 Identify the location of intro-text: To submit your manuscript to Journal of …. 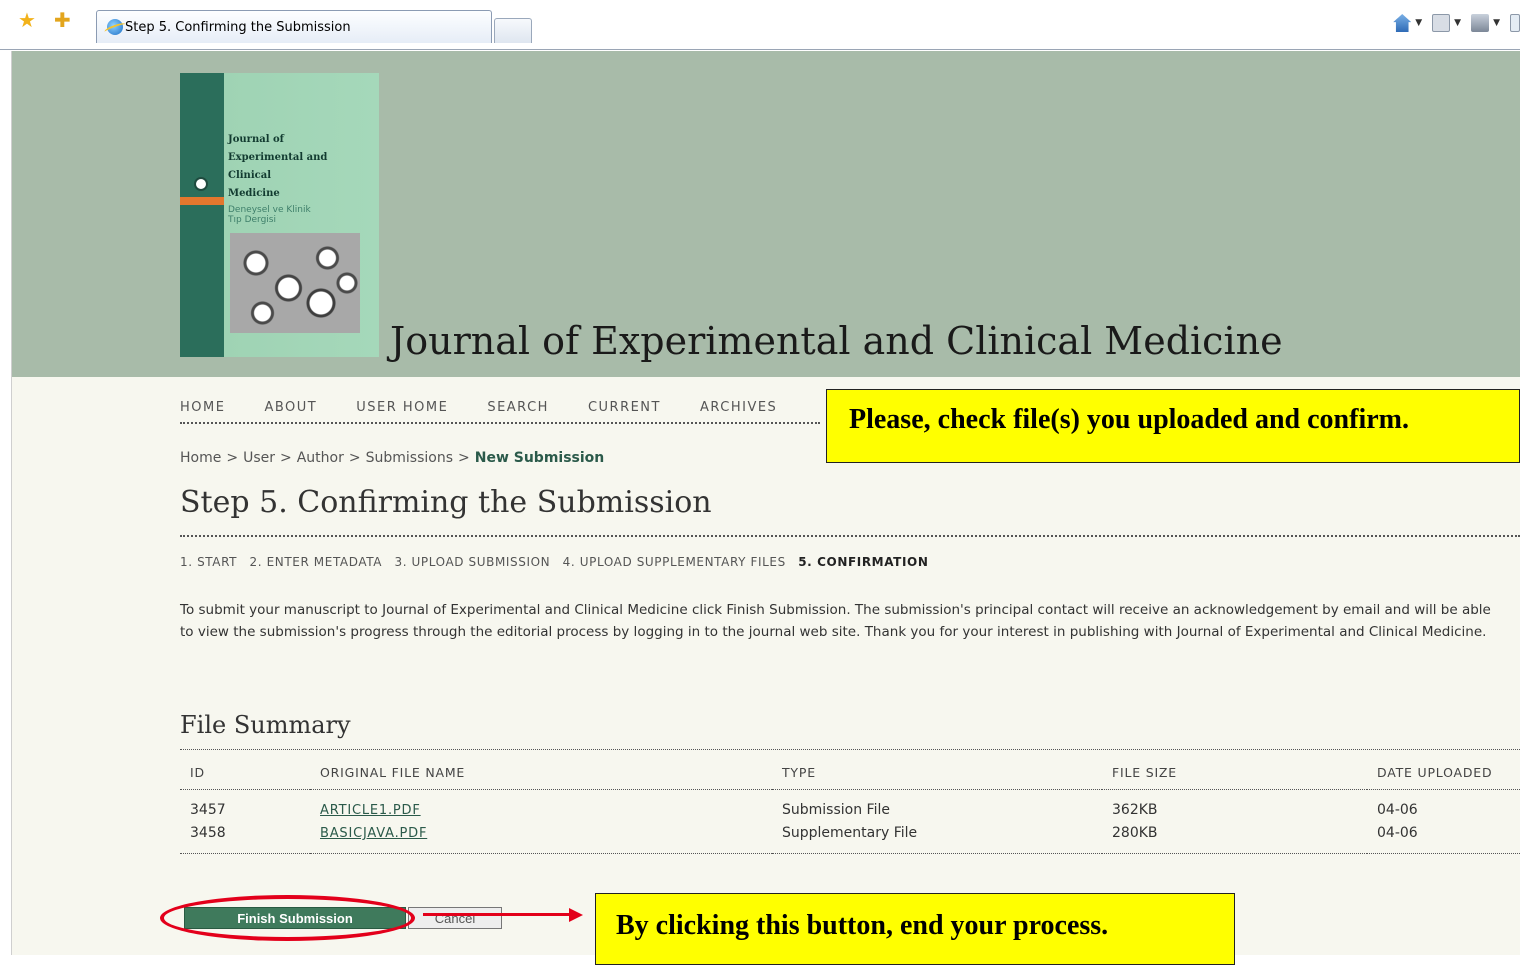
(835, 621).